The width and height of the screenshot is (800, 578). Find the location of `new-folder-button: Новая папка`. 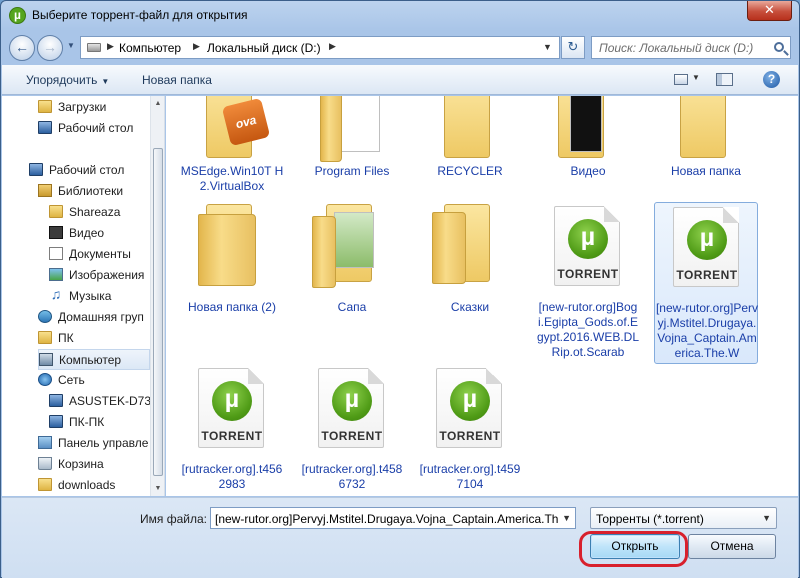

new-folder-button: Новая папка is located at coordinates (177, 80).